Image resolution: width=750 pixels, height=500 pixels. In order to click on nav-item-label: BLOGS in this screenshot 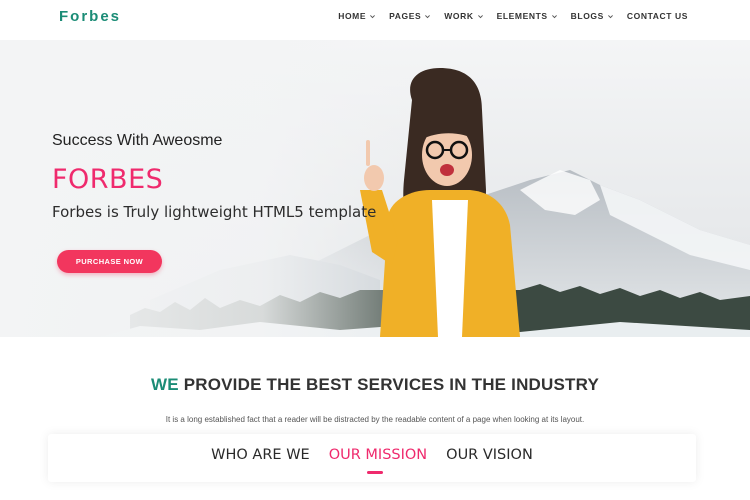, I will do `click(587, 16)`.